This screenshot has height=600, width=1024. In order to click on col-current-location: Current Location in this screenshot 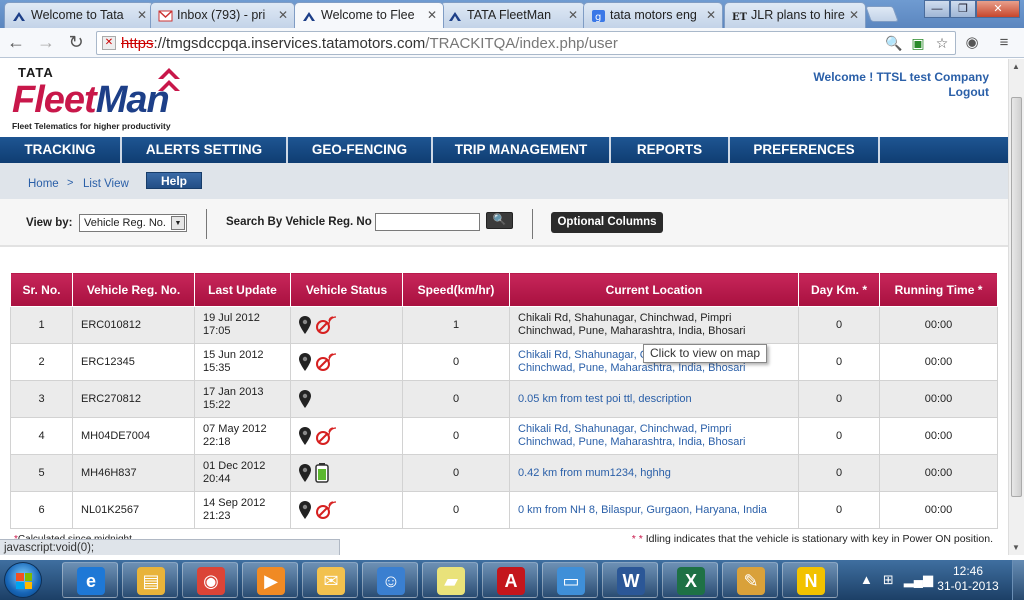, I will do `click(654, 289)`.